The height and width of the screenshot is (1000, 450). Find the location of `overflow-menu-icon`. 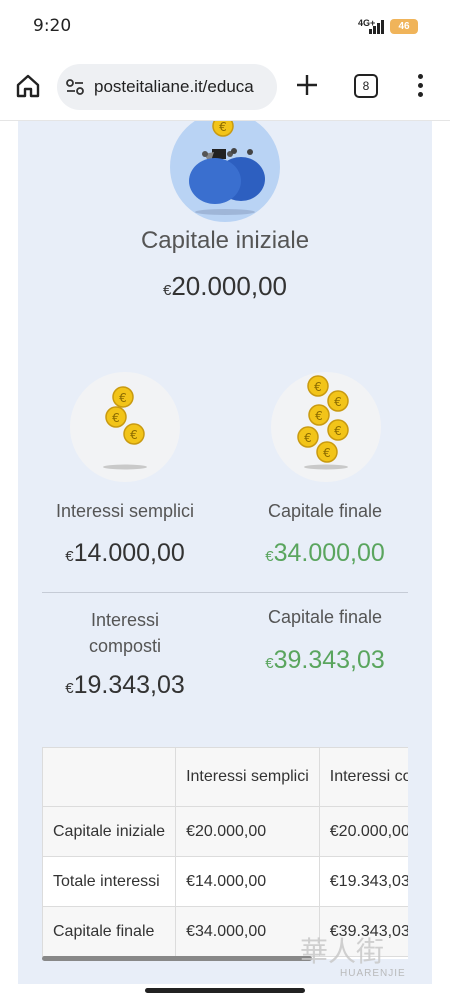

overflow-menu-icon is located at coordinates (420, 86).